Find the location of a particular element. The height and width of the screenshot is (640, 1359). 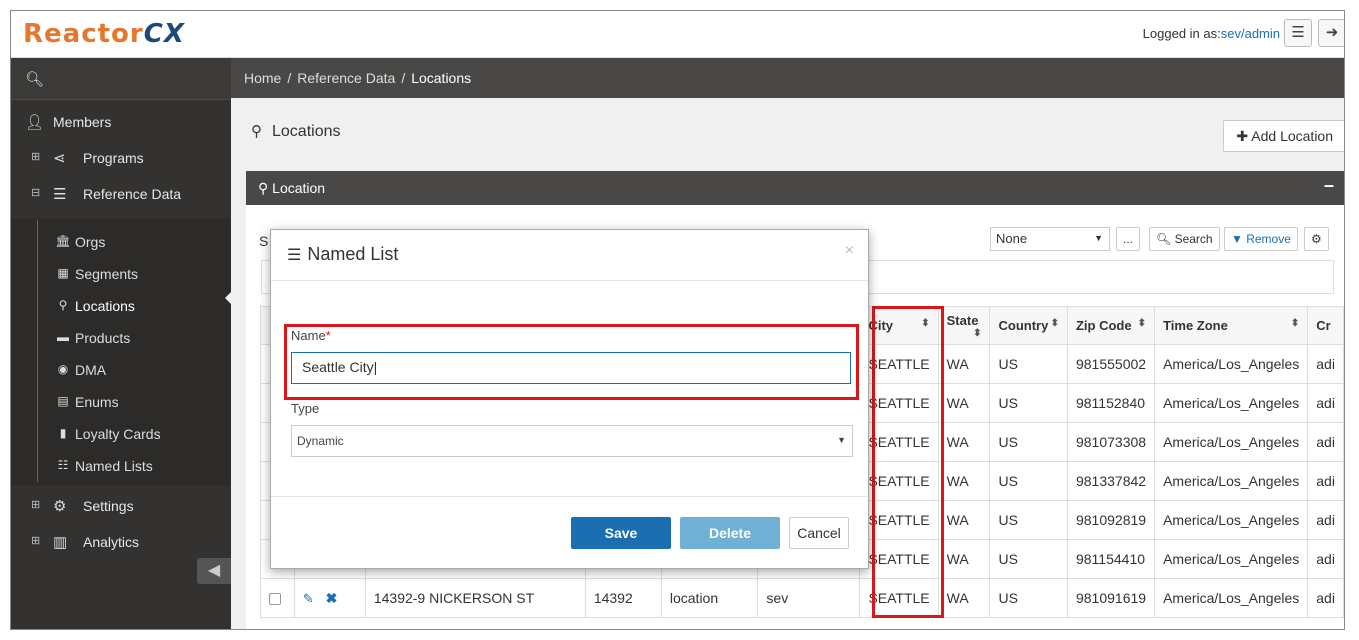

sidebar-item-loyalty-cards: ▮ Loyalty Cards is located at coordinates (121, 434).